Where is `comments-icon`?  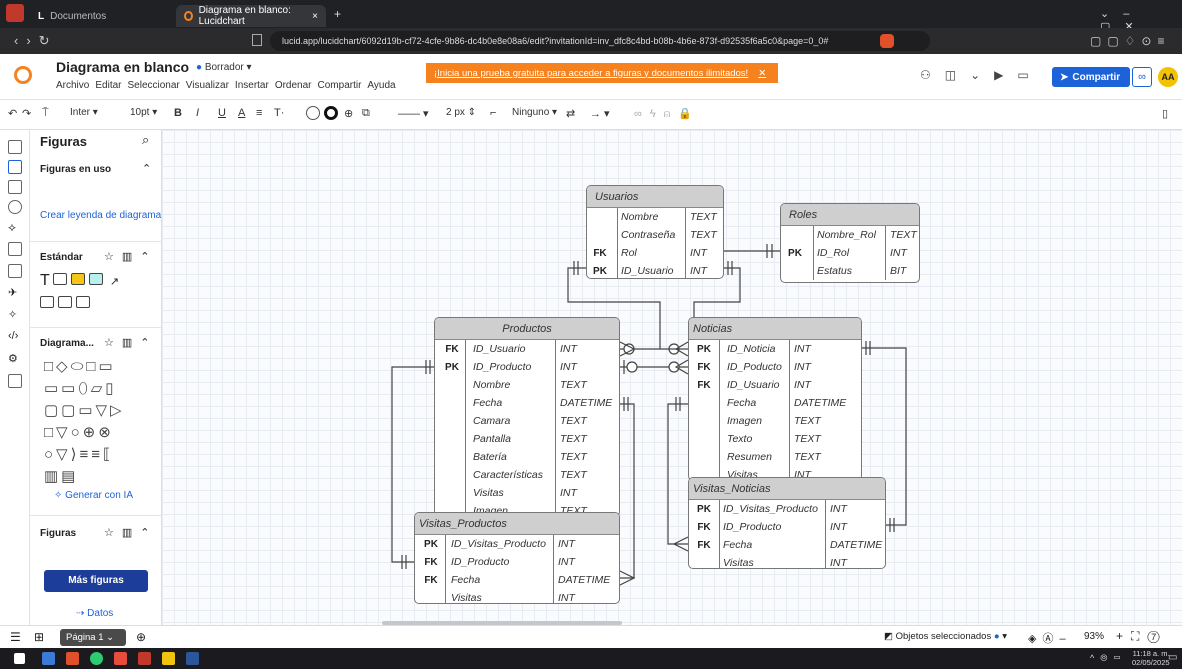
comments-icon is located at coordinates (15, 381).